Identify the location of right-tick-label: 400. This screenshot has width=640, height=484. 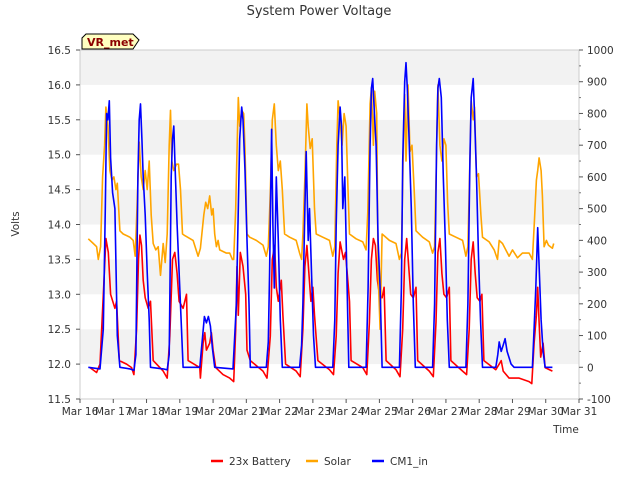
(597, 241).